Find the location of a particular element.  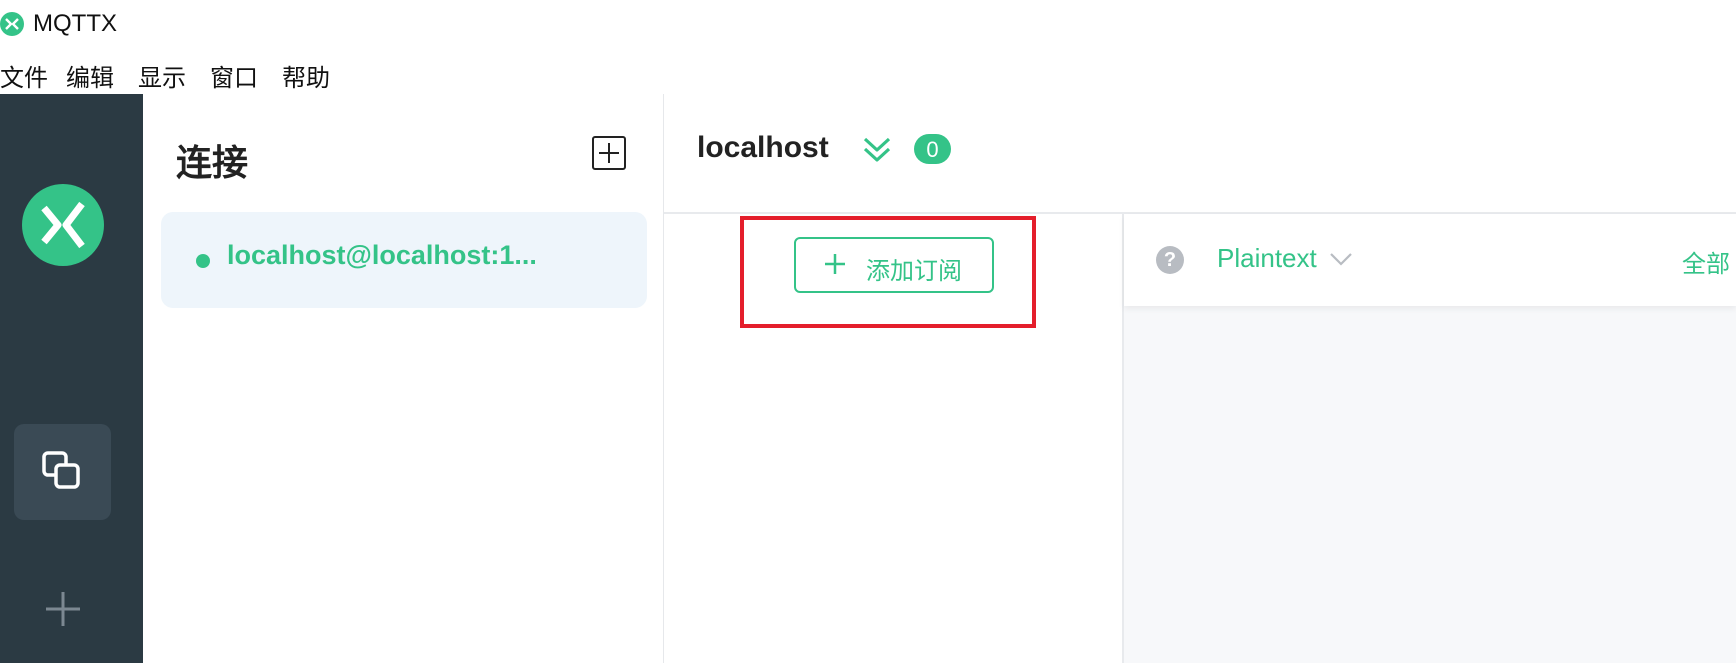

add-subscription-label: 添加订阅 is located at coordinates (914, 271).